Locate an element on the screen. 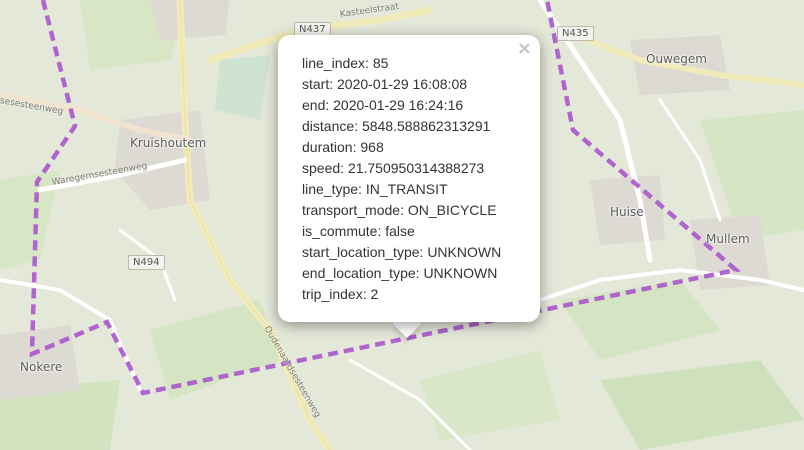  property-key: line_index is located at coordinates (334, 63).